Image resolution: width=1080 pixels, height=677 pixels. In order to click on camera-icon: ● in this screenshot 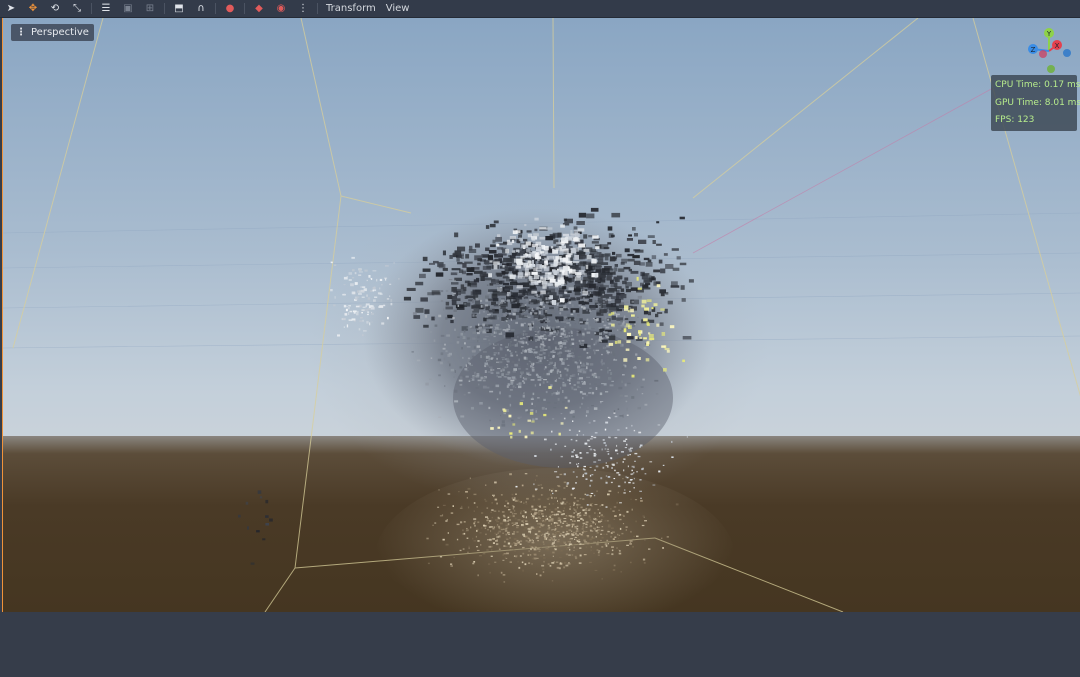, I will do `click(230, 8)`.